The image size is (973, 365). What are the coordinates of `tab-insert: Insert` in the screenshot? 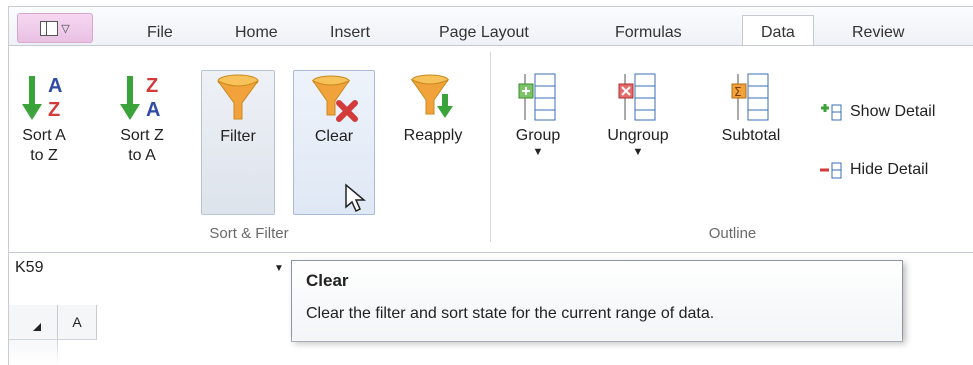 It's located at (350, 33).